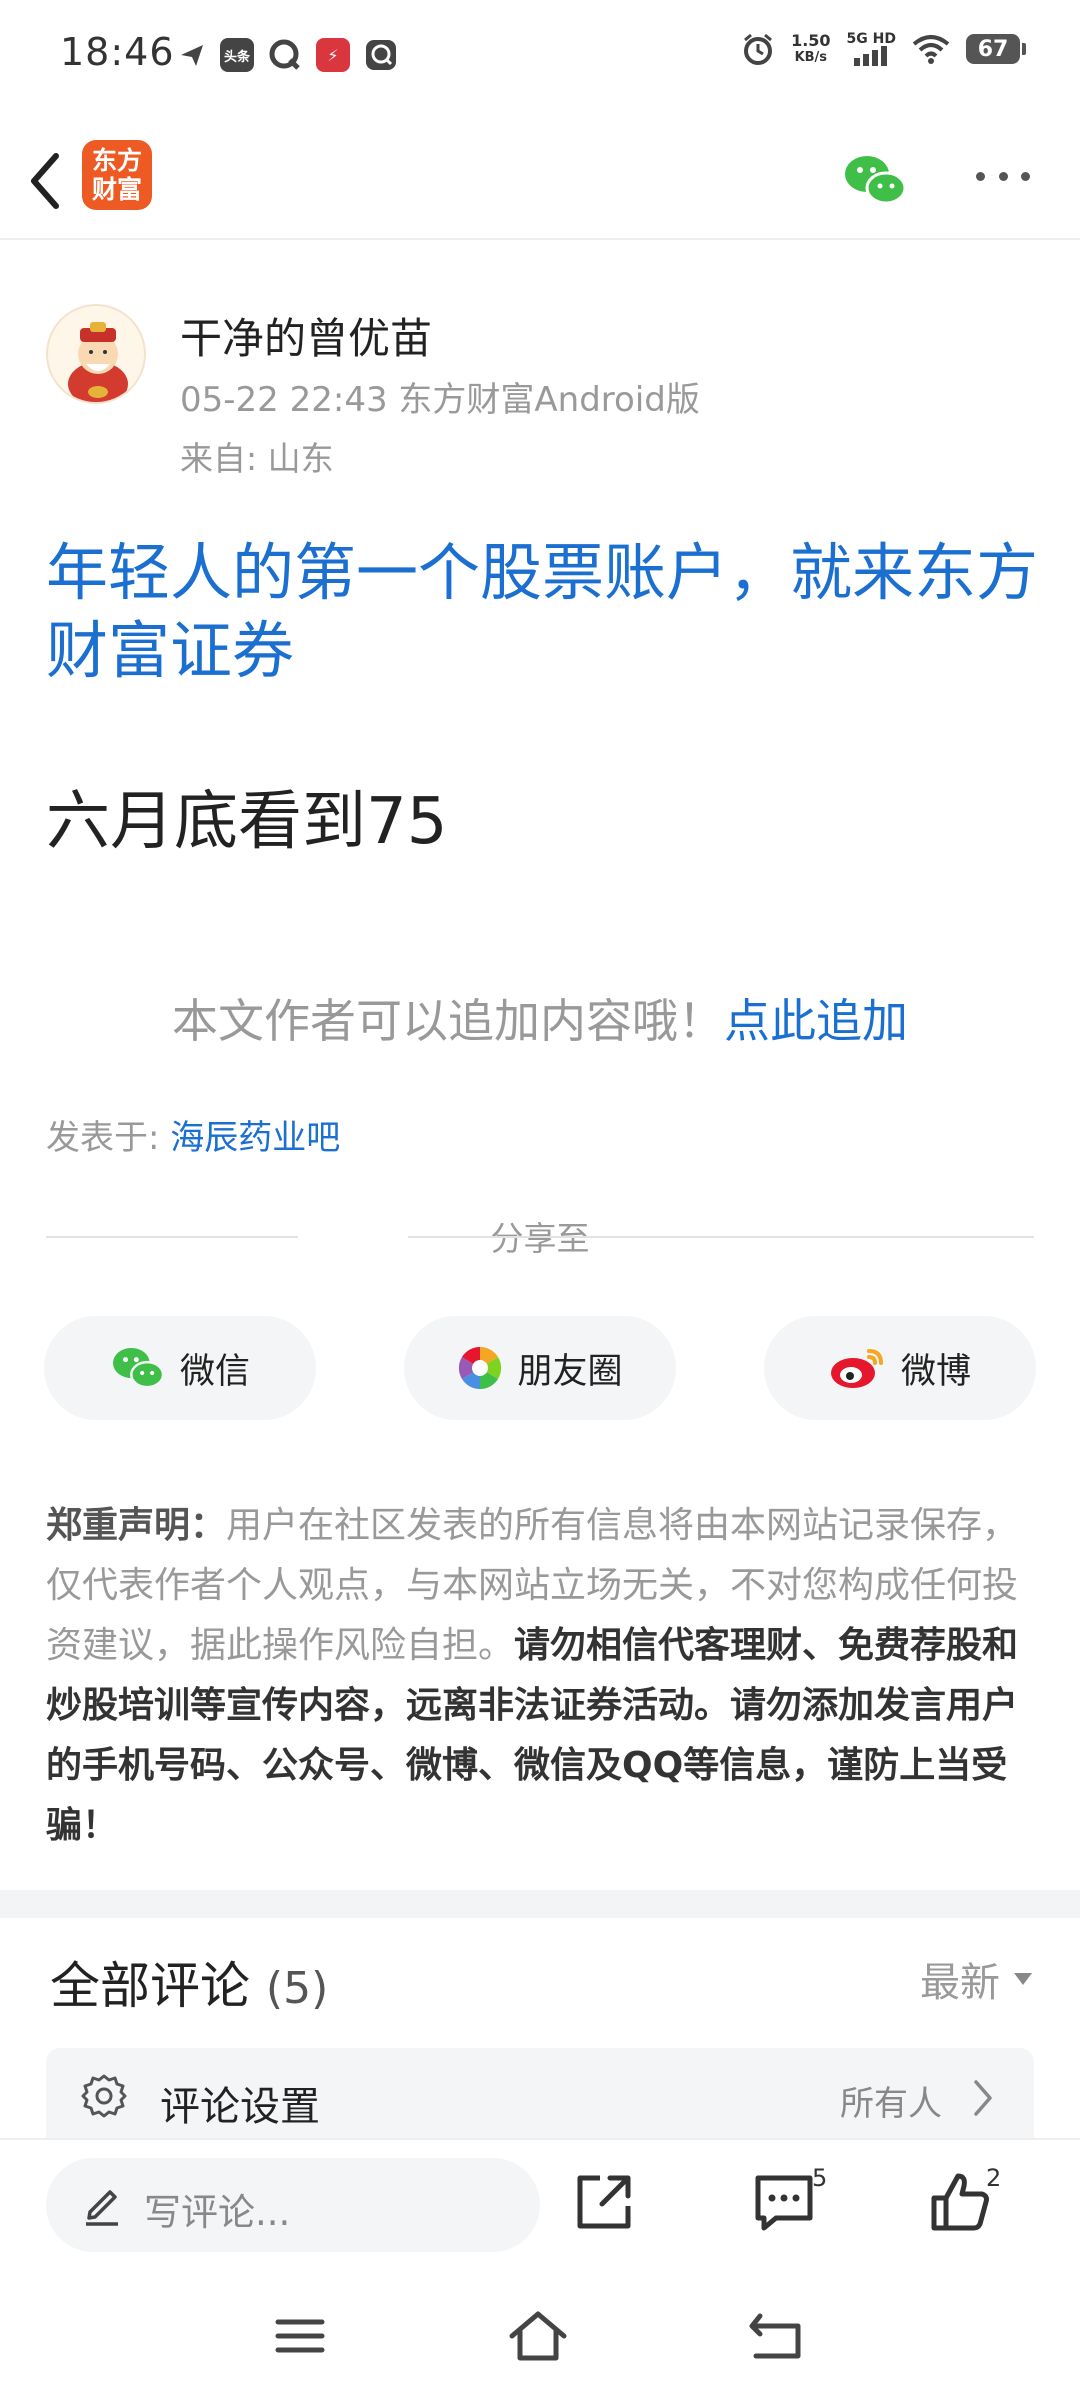  I want to click on fortune-god-avatar-icon, so click(98, 362).